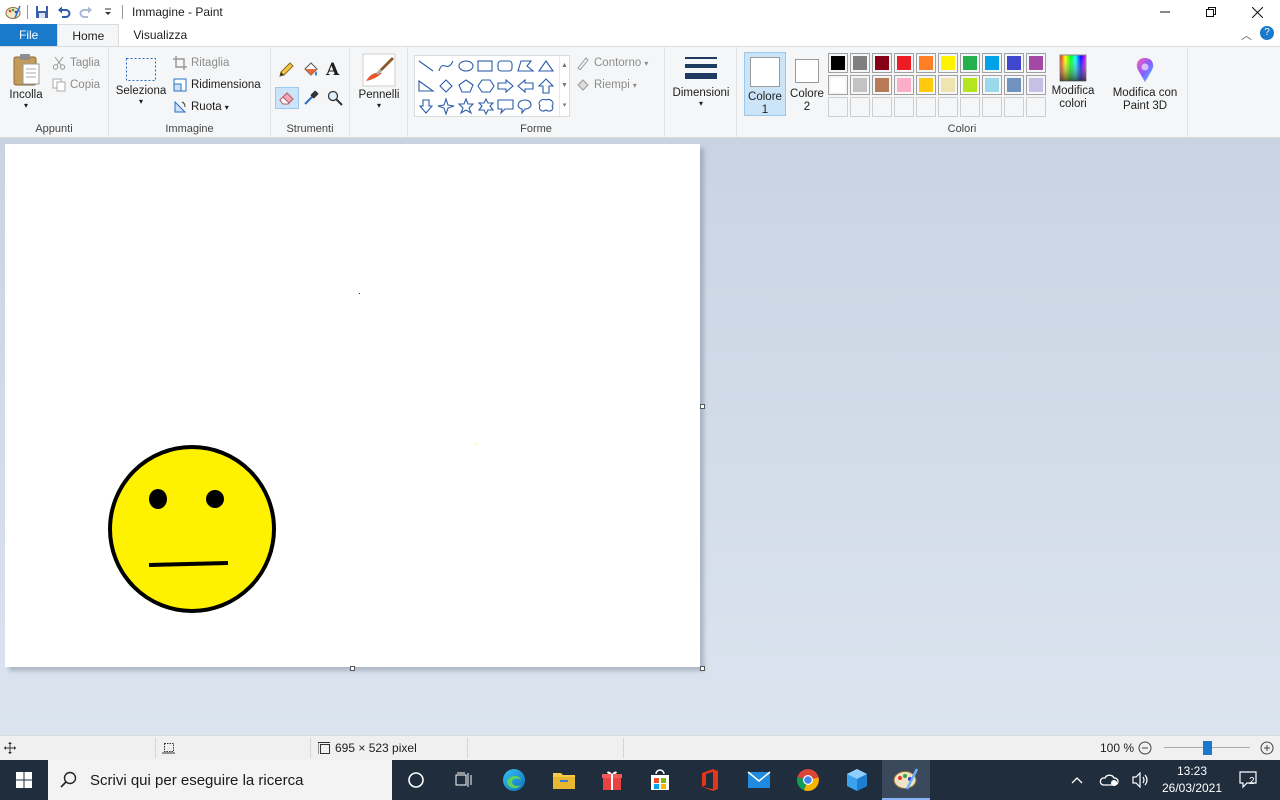 Image resolution: width=1280 pixels, height=800 pixels. What do you see at coordinates (612, 780) in the screenshot?
I see `gift-icon` at bounding box center [612, 780].